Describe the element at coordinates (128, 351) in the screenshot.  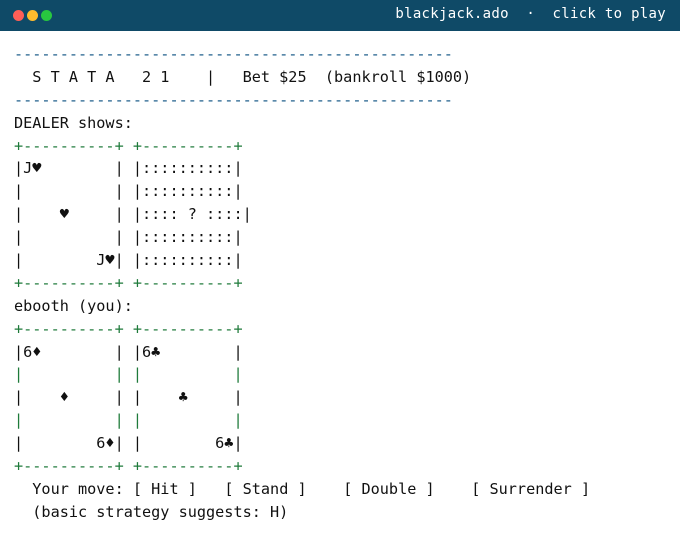
I see `player-cards-row-1: |6♦ | |6♣ |` at that location.